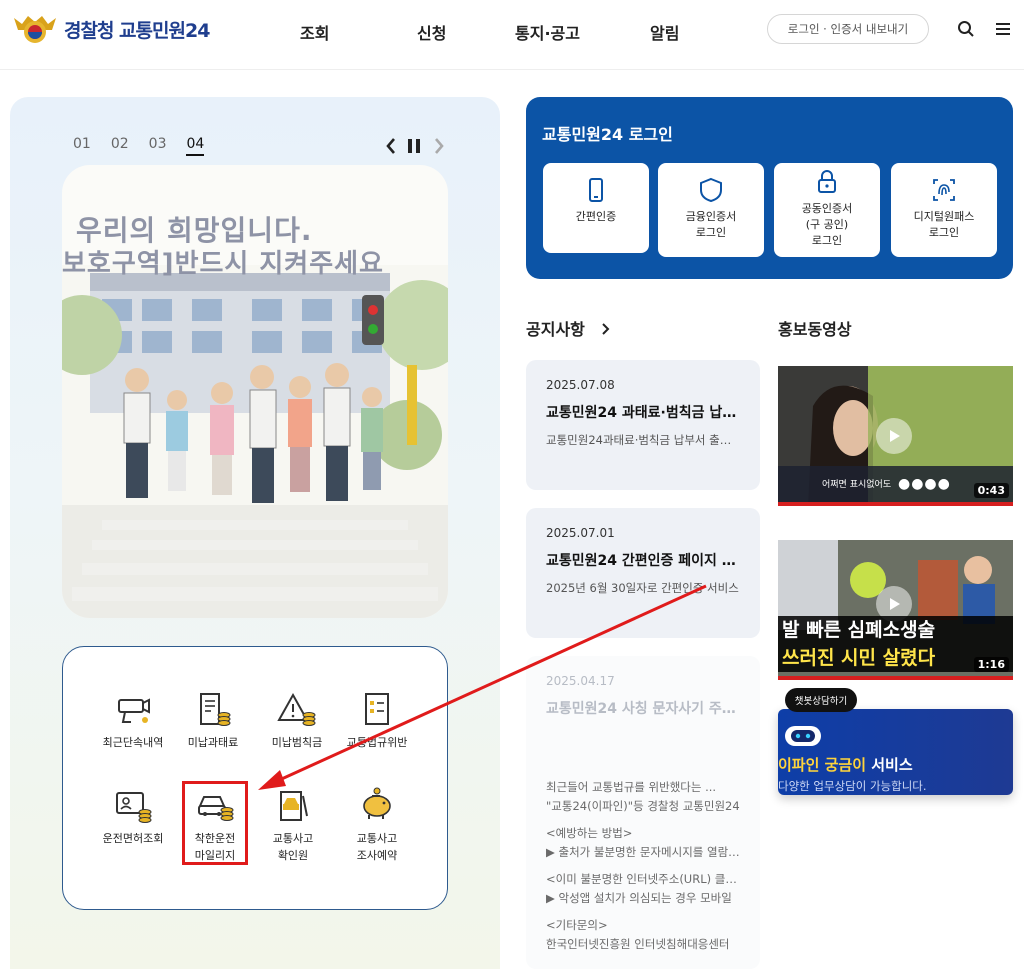 This screenshot has width=1024, height=969. I want to click on chatbot-title: 이파인 궁금이 서비스, so click(845, 764).